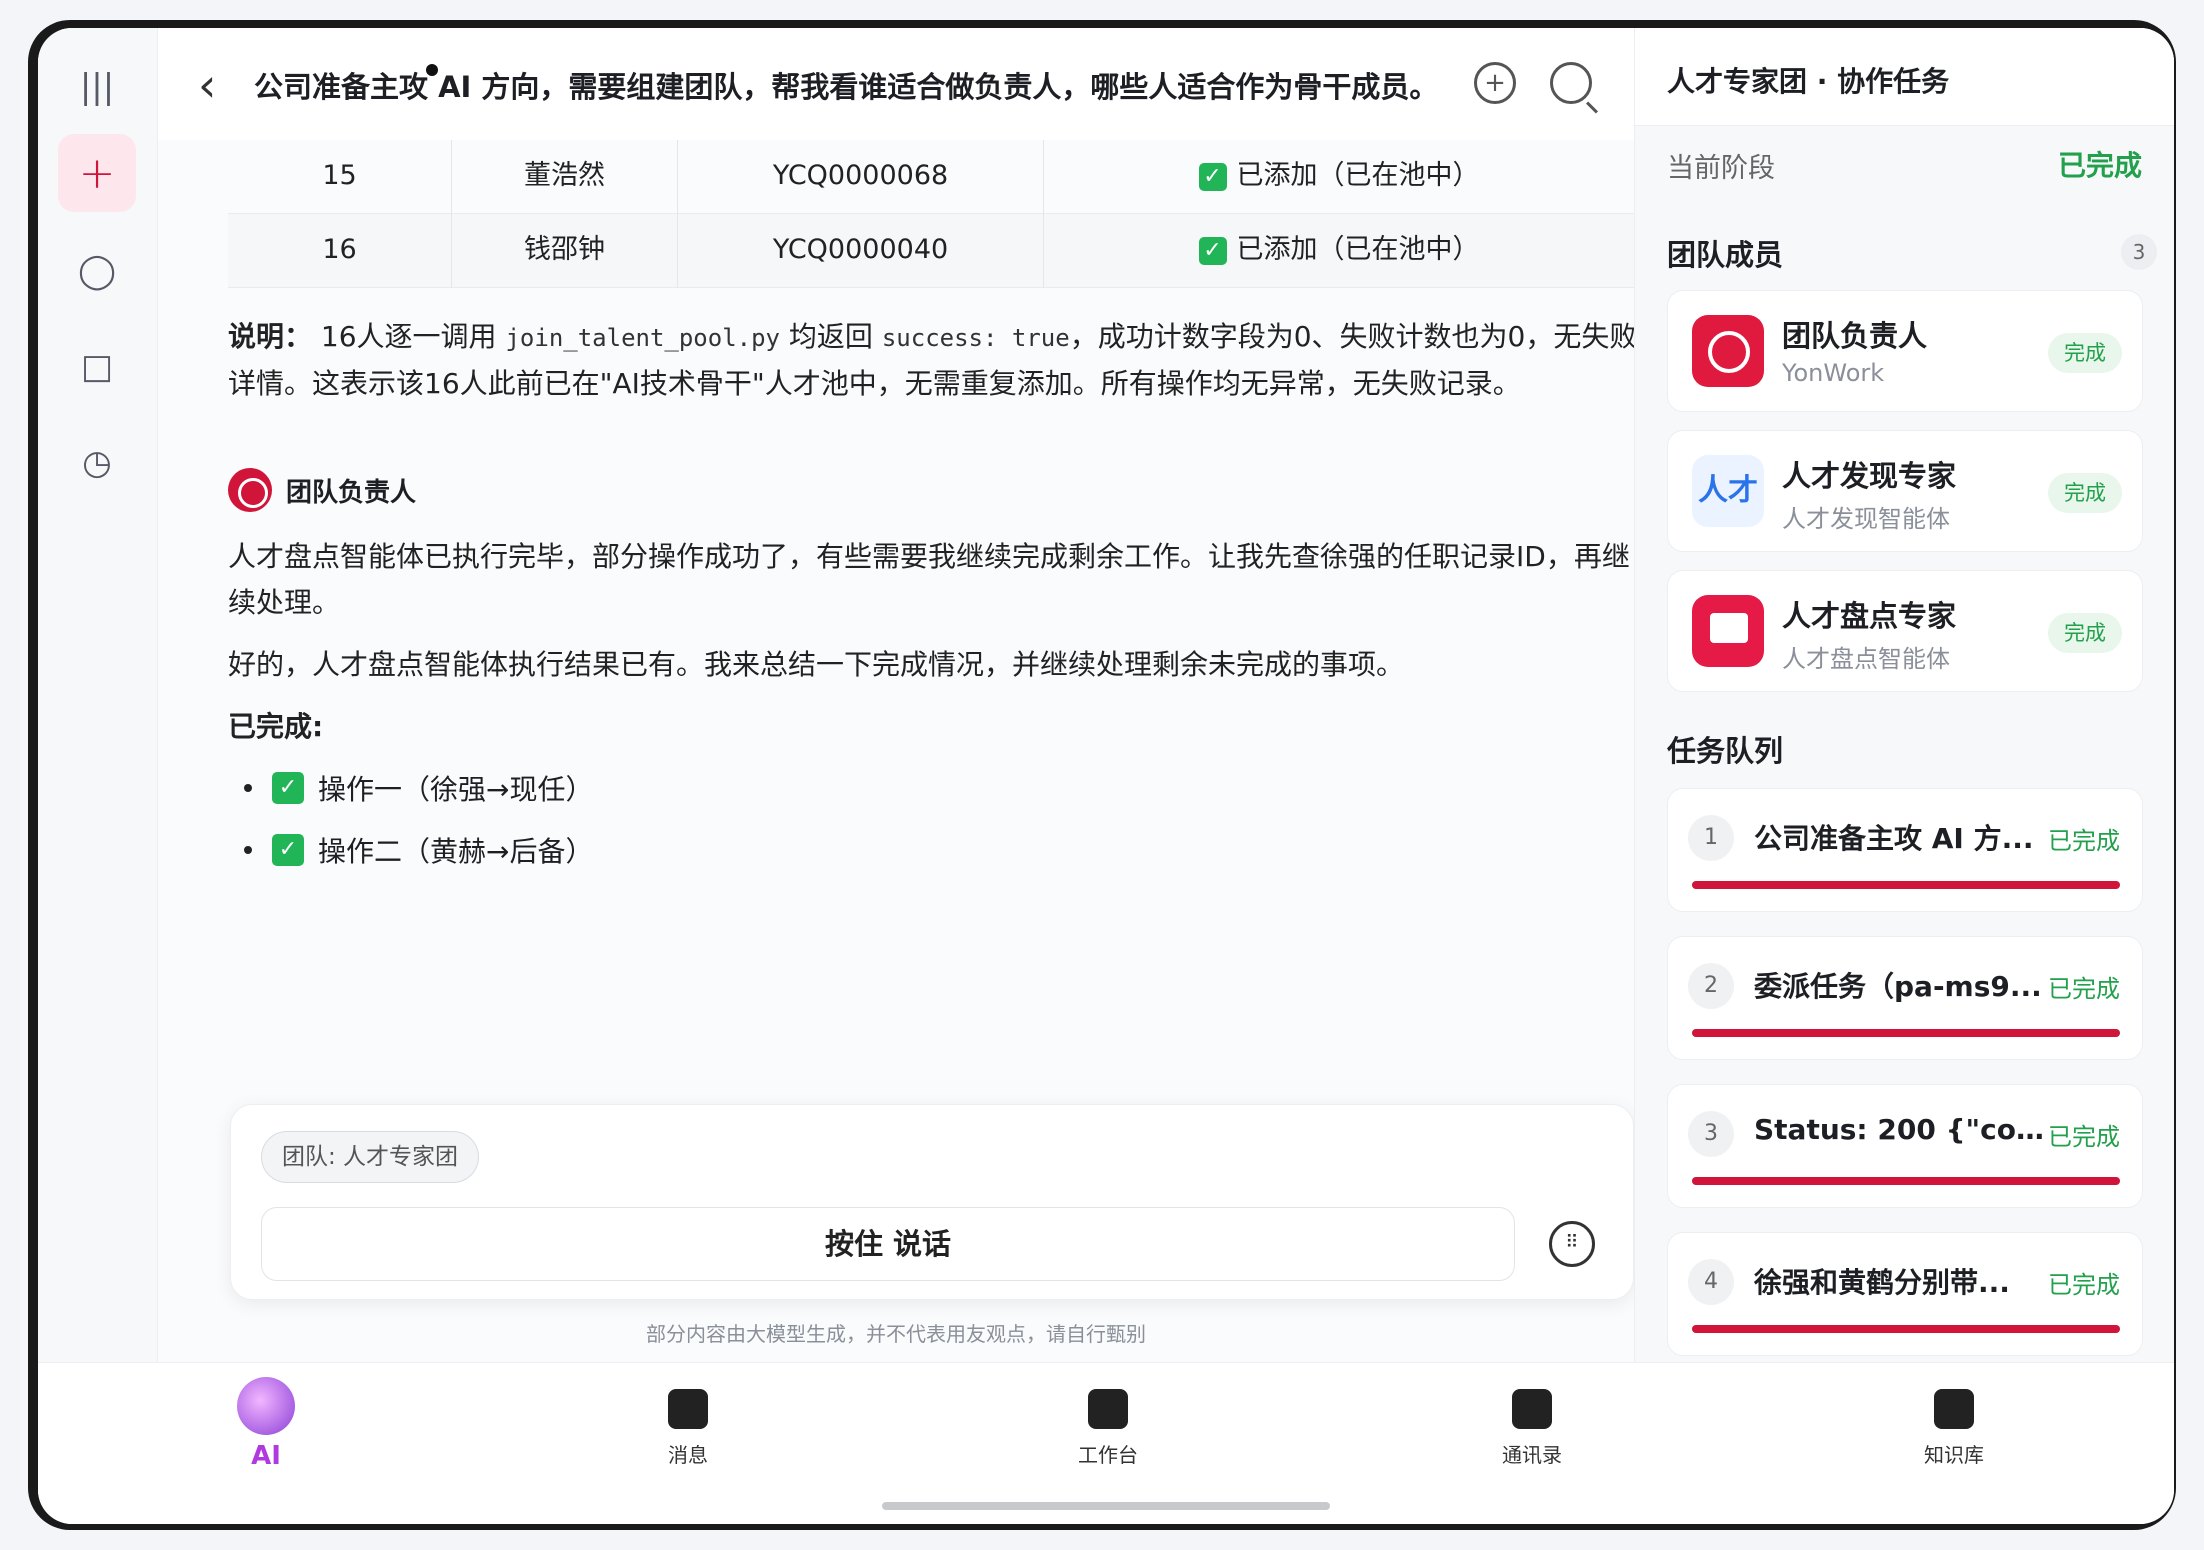  Describe the element at coordinates (1725, 255) in the screenshot. I see `members-title: 团队成员` at that location.